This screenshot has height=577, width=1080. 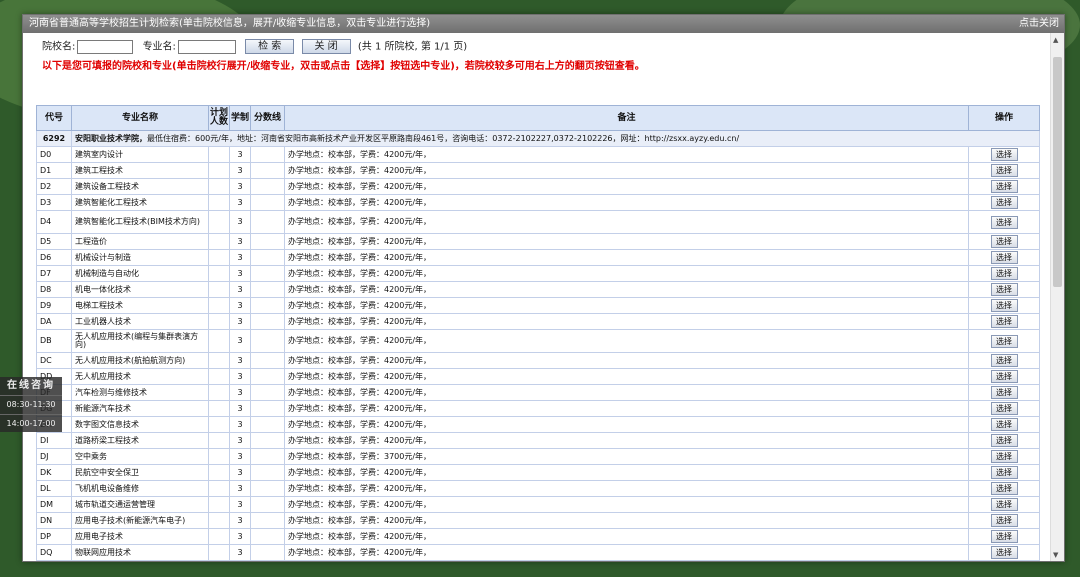 What do you see at coordinates (538, 488) in the screenshot?
I see `table-row: DL 飞机机电设备维修 3 办学地点：校本部，学费：4200元/年， 选择` at bounding box center [538, 488].